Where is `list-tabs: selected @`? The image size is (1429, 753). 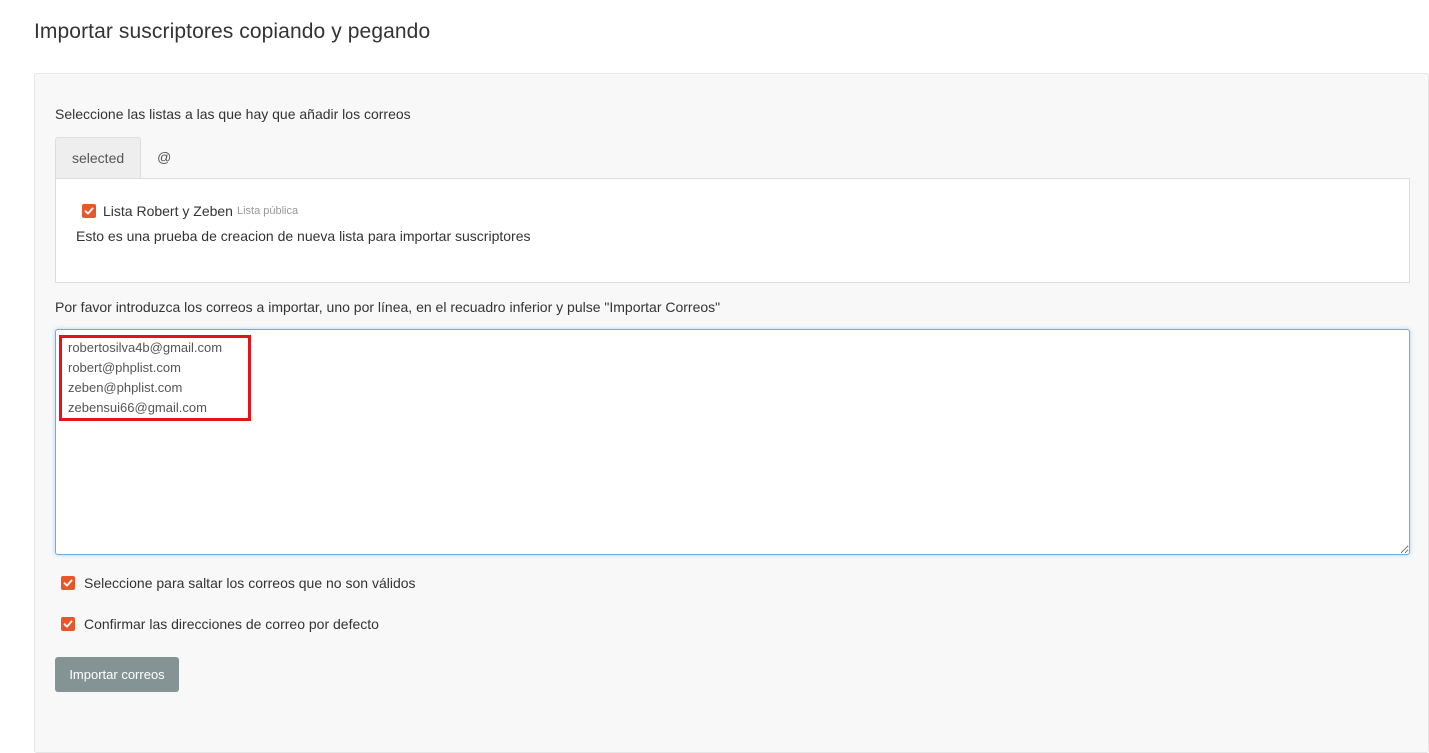 list-tabs: selected @ is located at coordinates (121, 158).